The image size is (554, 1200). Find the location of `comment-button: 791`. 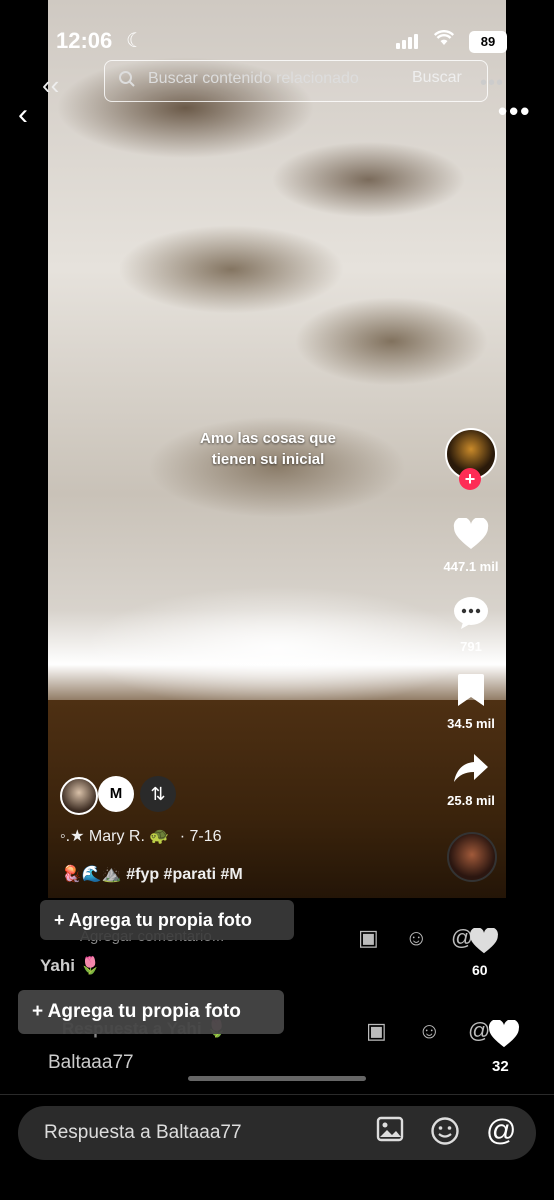

comment-button: 791 is located at coordinates (471, 625).